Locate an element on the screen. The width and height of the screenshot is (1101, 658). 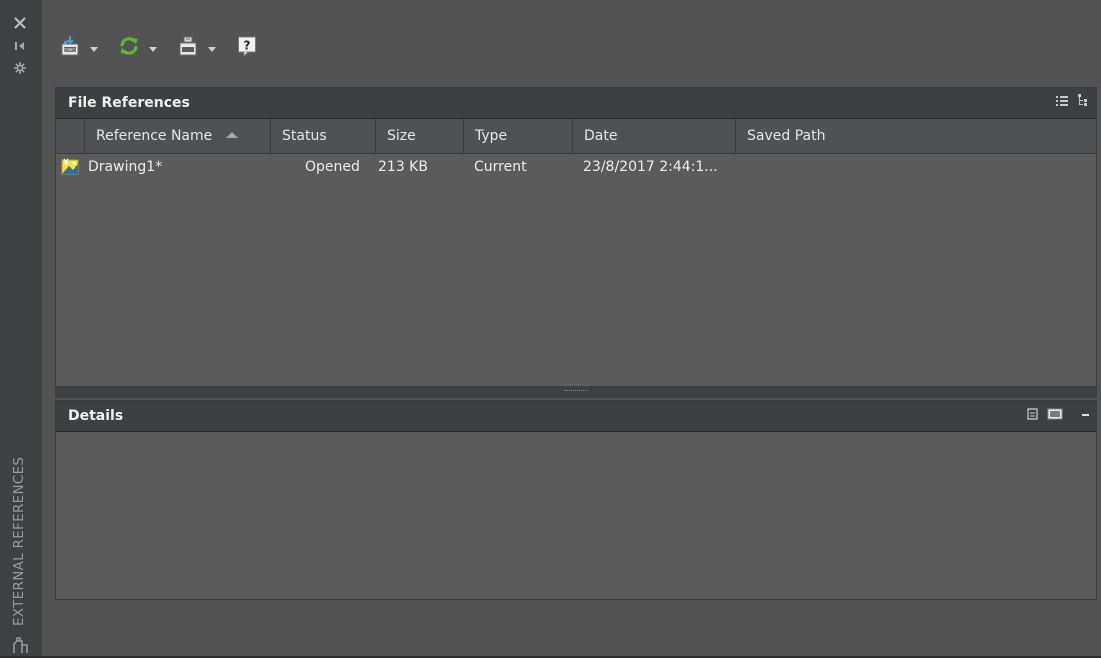
details-title: Details is located at coordinates (96, 416).